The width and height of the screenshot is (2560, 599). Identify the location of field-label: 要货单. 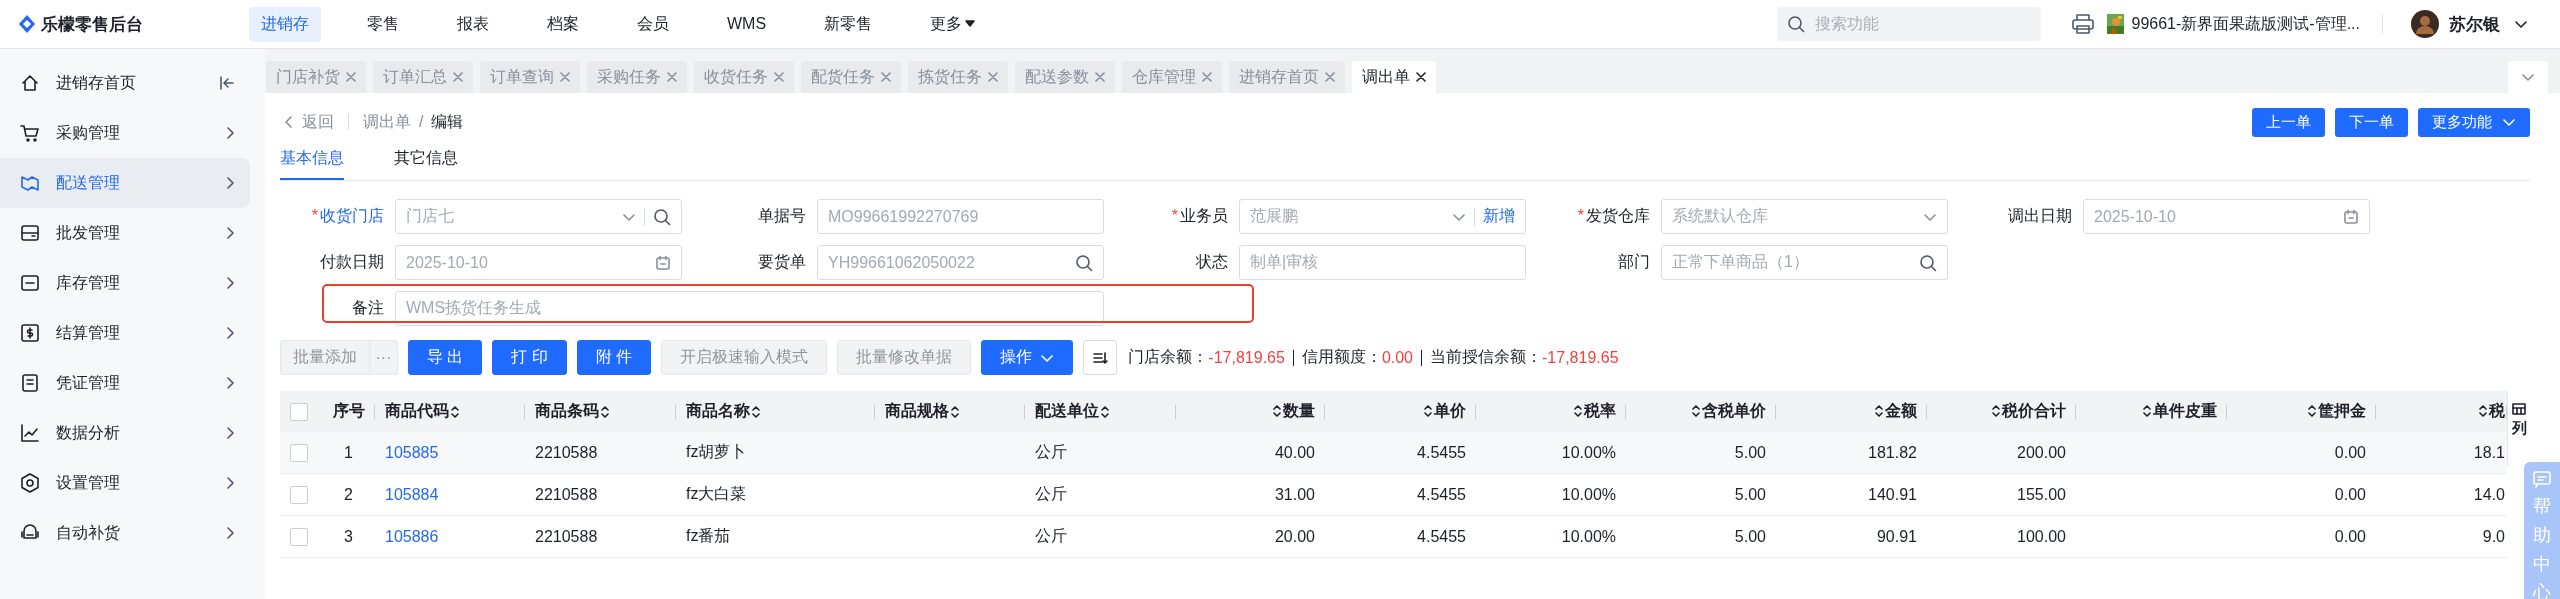
(781, 262).